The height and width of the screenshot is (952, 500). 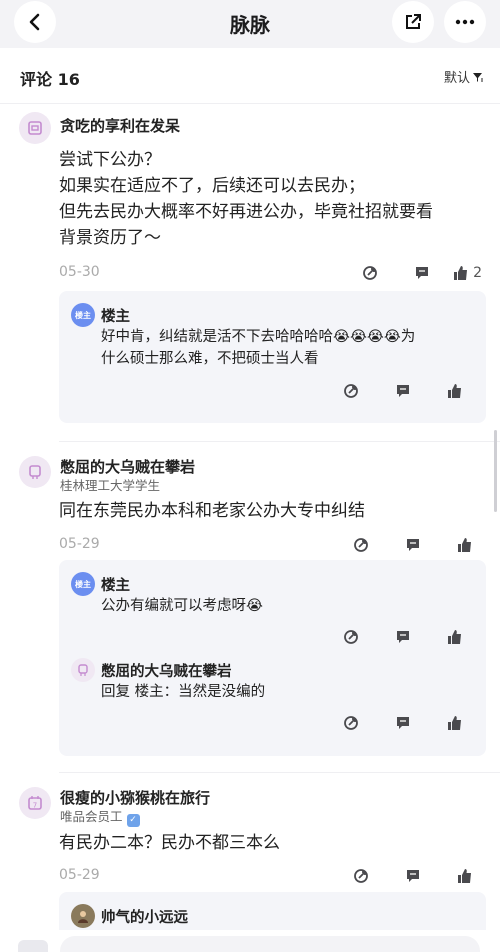 I want to click on comment-author: 很瘦的小猕猴桃在旅行, so click(x=135, y=797).